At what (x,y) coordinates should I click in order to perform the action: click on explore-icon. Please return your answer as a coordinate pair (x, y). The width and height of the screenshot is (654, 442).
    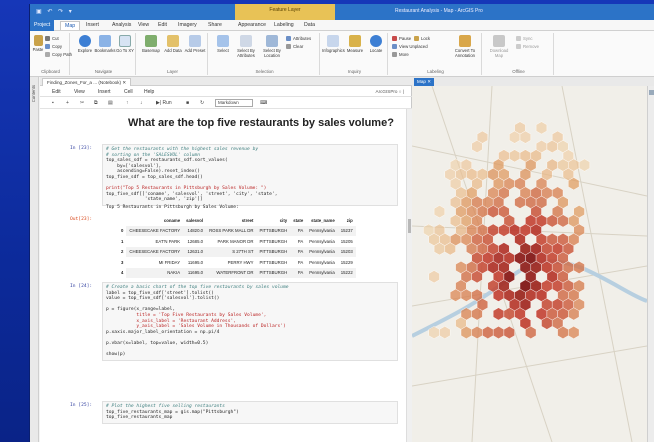
    Looking at the image, I should click on (85, 41).